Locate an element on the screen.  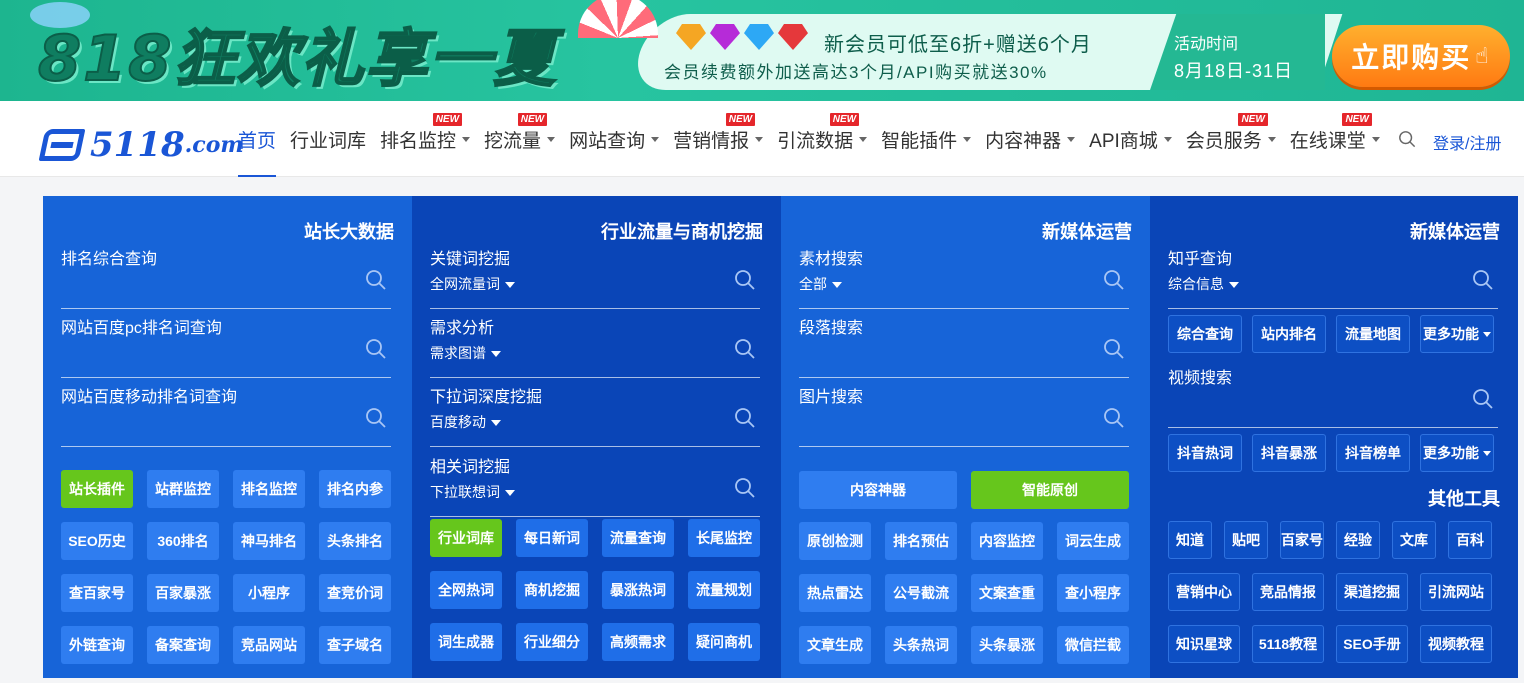
field-dropdown: 全部 is located at coordinates (820, 284).